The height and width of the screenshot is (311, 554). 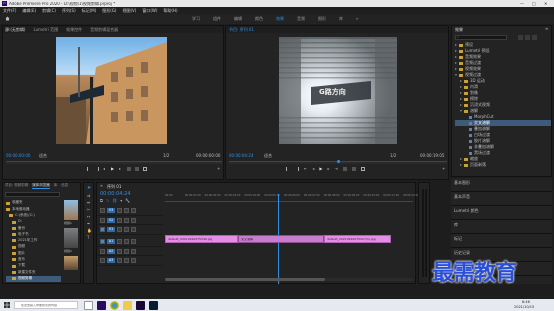 What do you see at coordinates (46, 305) in the screenshot?
I see `taskbar-search-box: 在这里输入你要搜索的内容` at bounding box center [46, 305].